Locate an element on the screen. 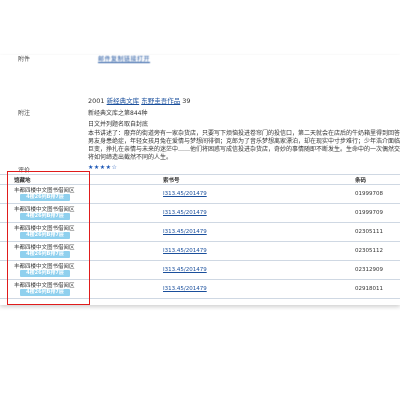 The width and height of the screenshot is (400, 400). note-line-1: 新经典文库之第844种 is located at coordinates (118, 113).